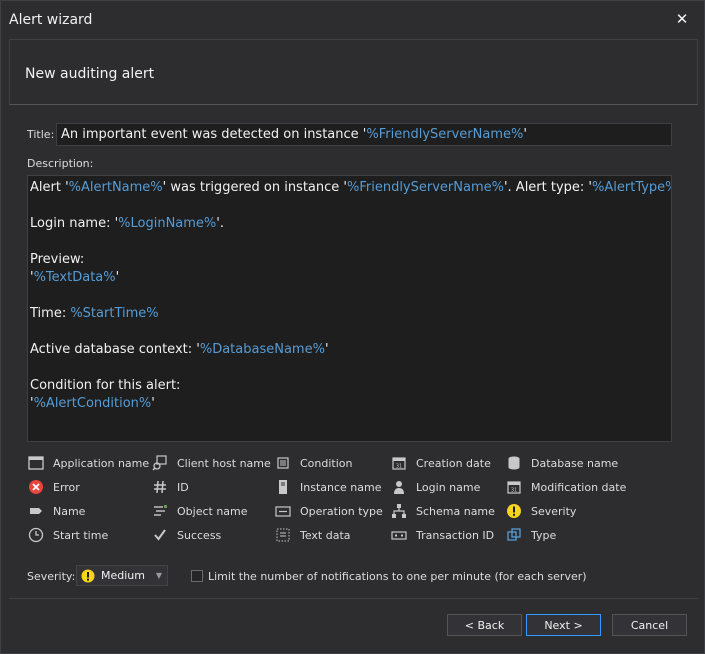 The image size is (705, 654). I want to click on description-line: Time: %StartTime%, so click(349, 314).